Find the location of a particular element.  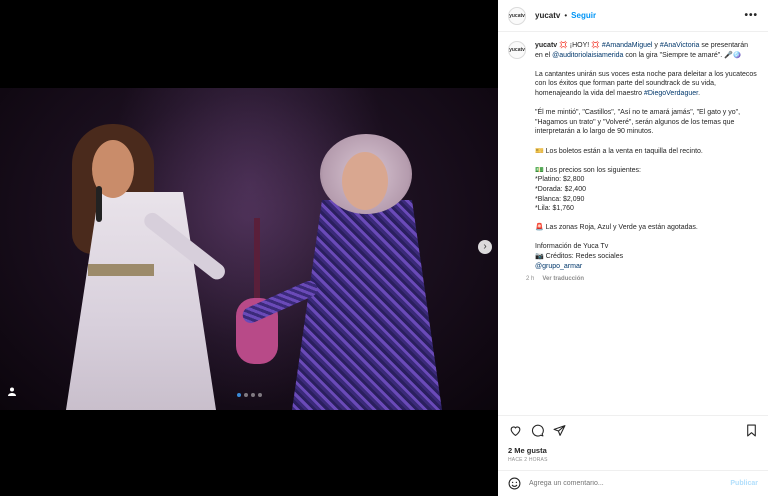

more-options-icon: ••• is located at coordinates (751, 15).